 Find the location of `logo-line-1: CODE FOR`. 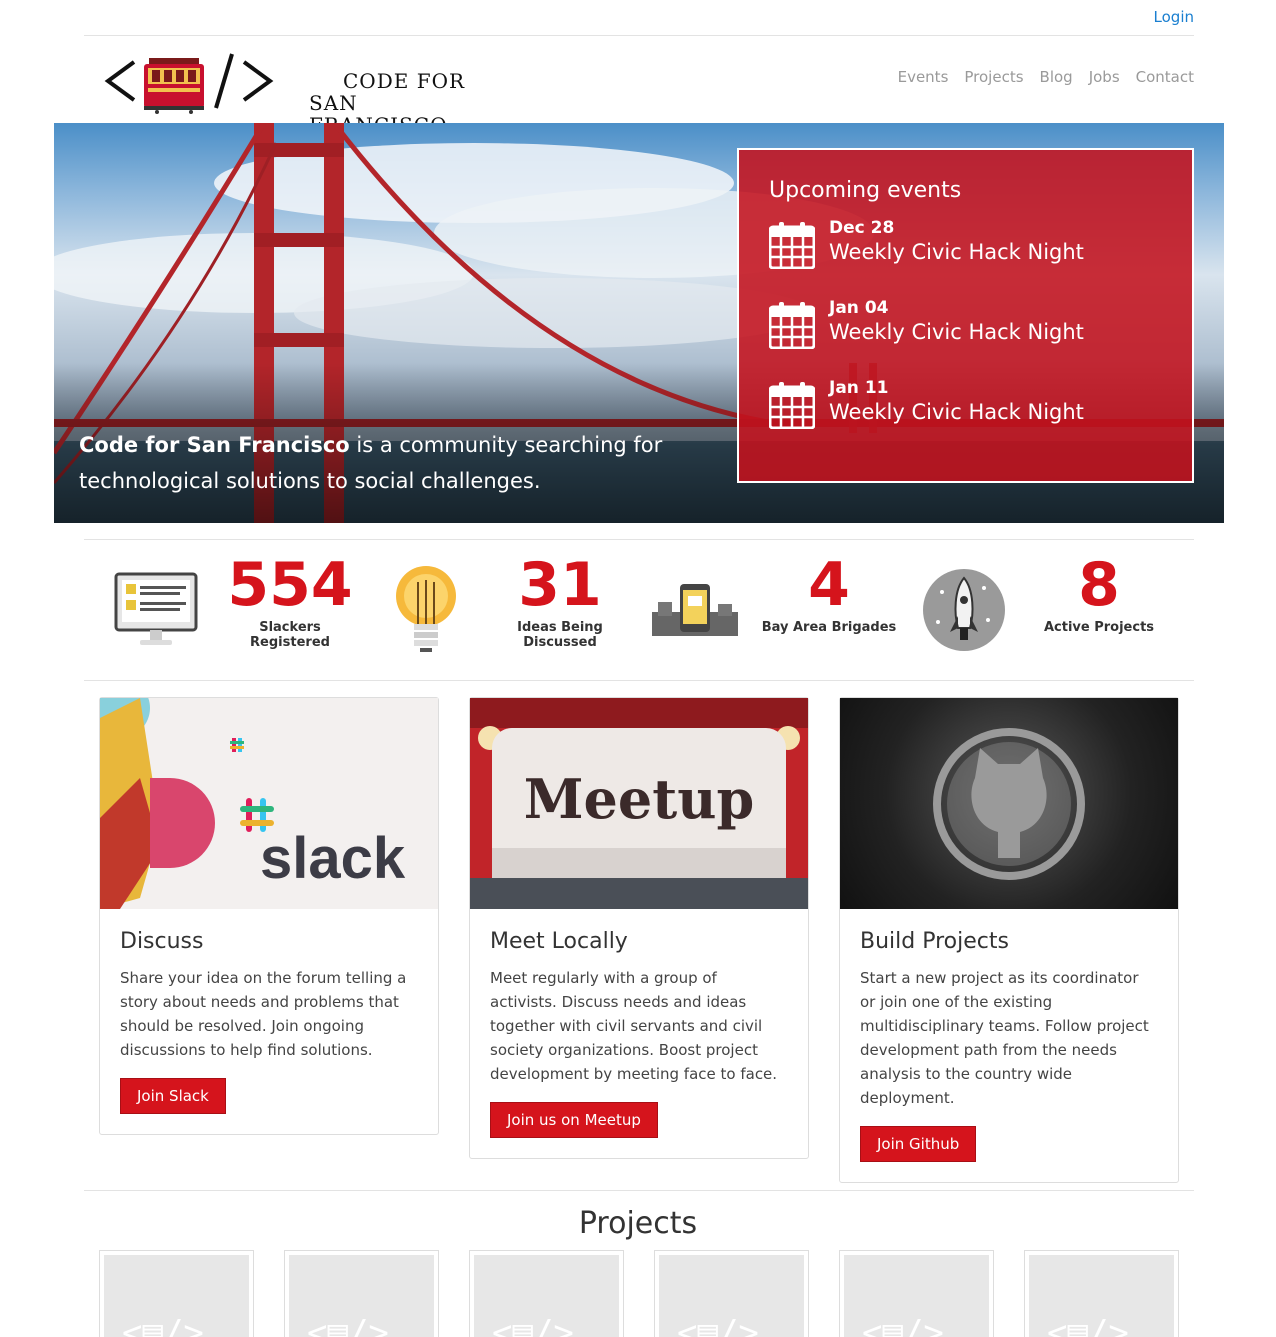

logo-line-1: CODE FOR is located at coordinates (404, 81).